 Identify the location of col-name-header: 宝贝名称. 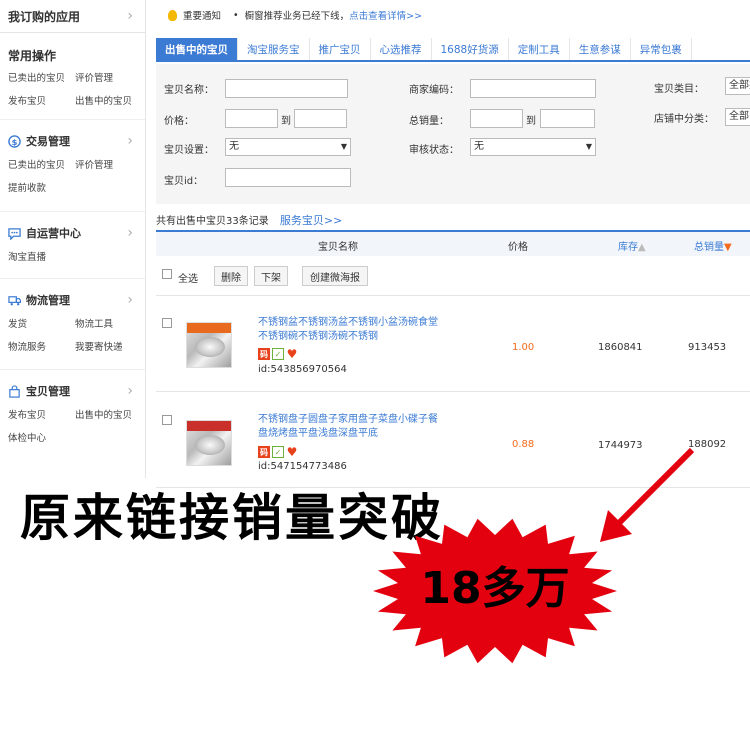
(338, 247).